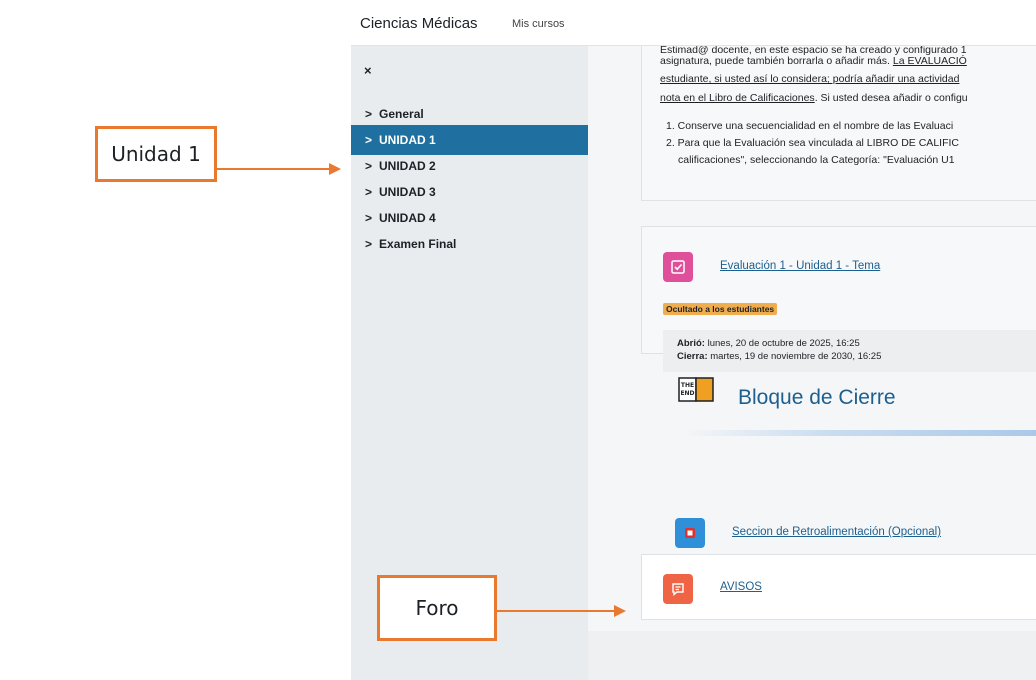 This screenshot has height=680, width=1036. What do you see at coordinates (782, 343) in the screenshot?
I see `opened-value: lunes, 20 de octubre de 2025, 16:25` at bounding box center [782, 343].